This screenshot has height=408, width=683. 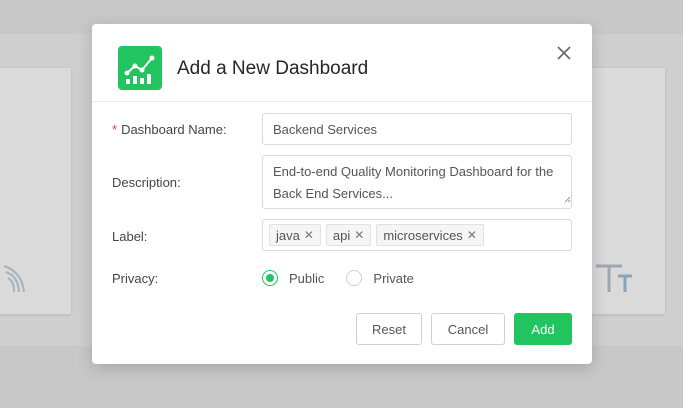 What do you see at coordinates (146, 182) in the screenshot?
I see `description-label: Description:` at bounding box center [146, 182].